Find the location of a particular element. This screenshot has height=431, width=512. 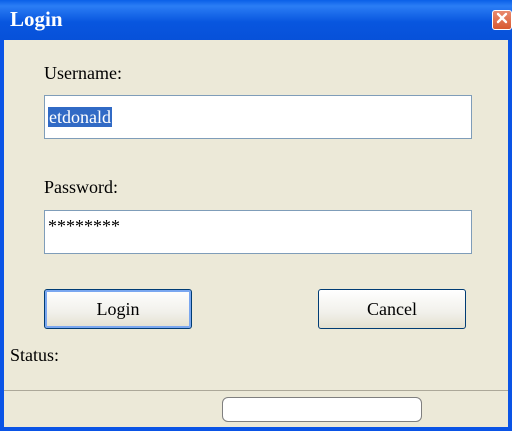

title-bar: Login is located at coordinates (256, 20).